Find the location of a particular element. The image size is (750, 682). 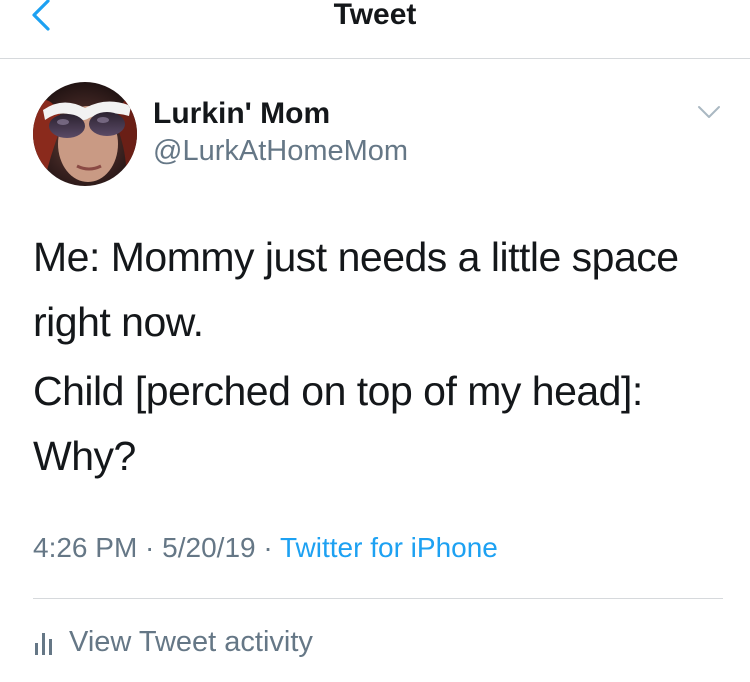

profile-photo is located at coordinates (85, 134).